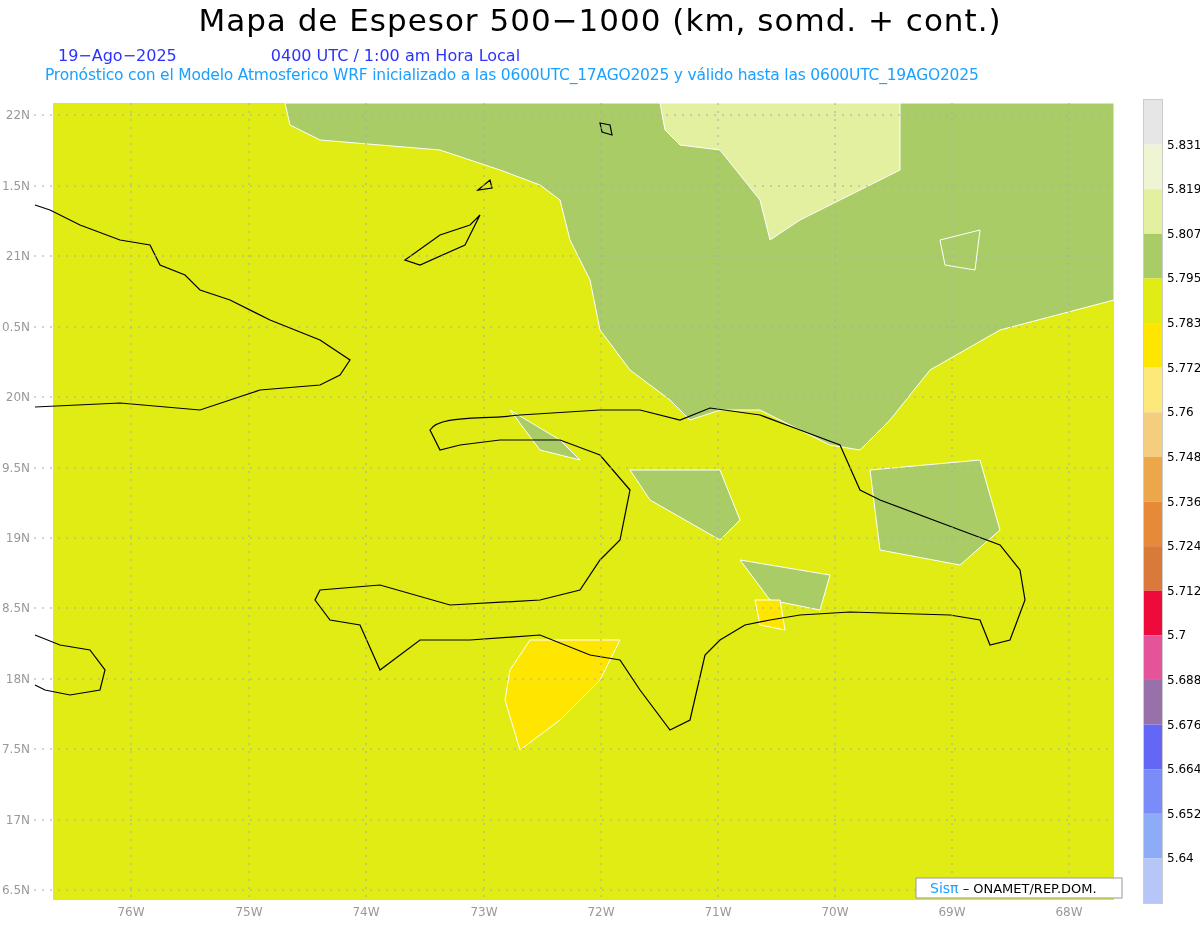 This screenshot has height=927, width=1200. What do you see at coordinates (17, 679) in the screenshot?
I see `latitude-label: 18N` at bounding box center [17, 679].